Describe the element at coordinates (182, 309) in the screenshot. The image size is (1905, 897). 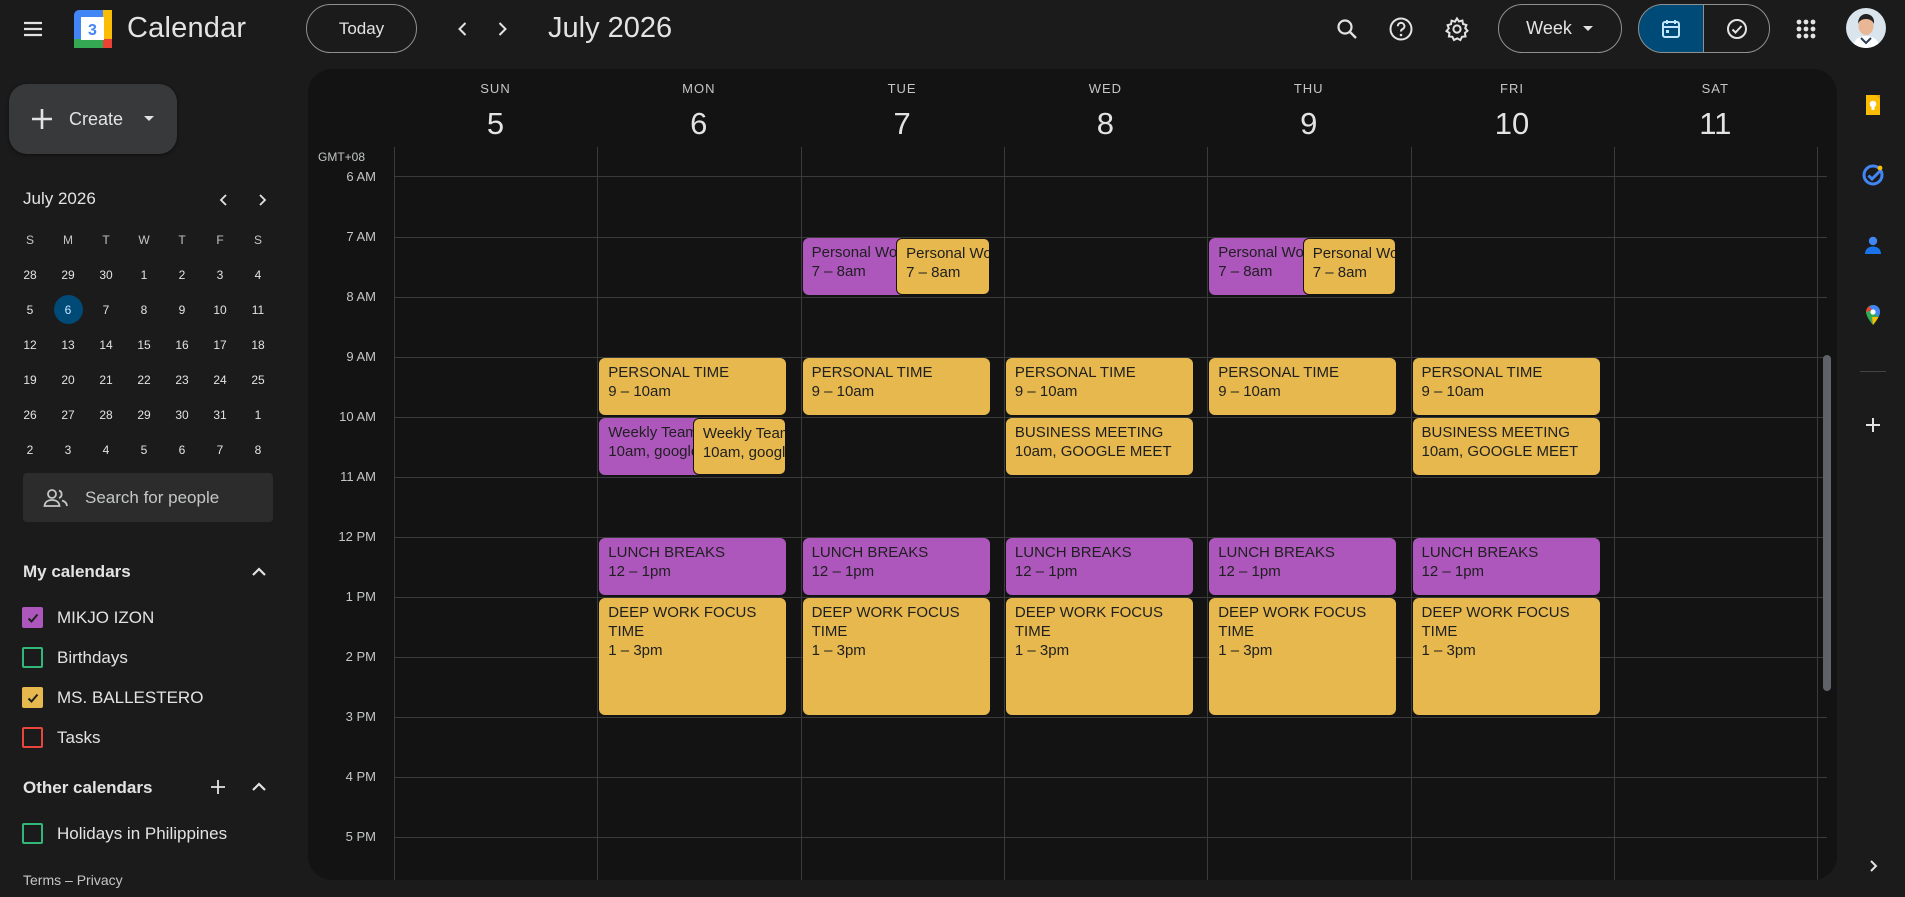
I see `mini-calendar-day: 9` at that location.